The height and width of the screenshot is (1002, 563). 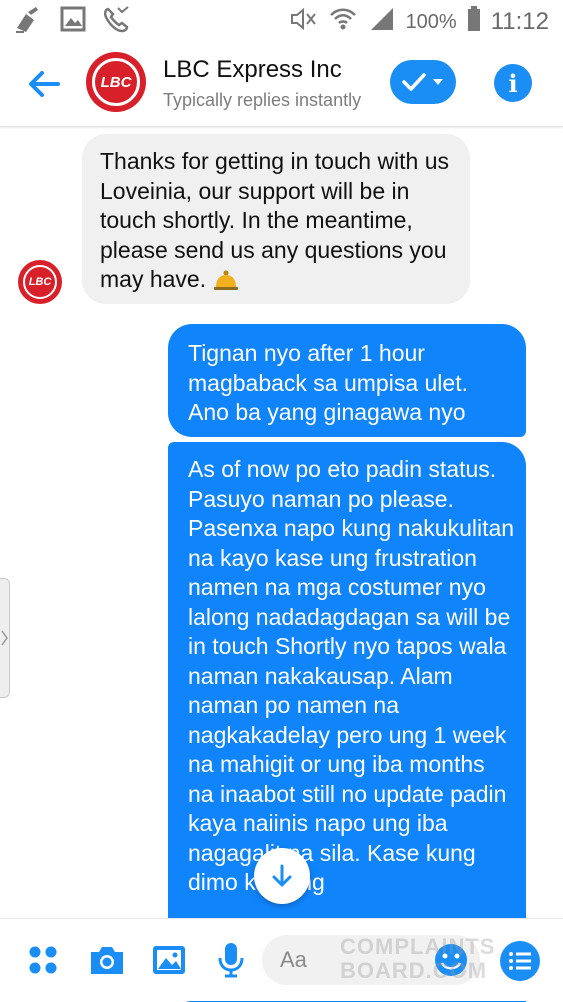 I want to click on chevron-right-icon, so click(x=4, y=638).